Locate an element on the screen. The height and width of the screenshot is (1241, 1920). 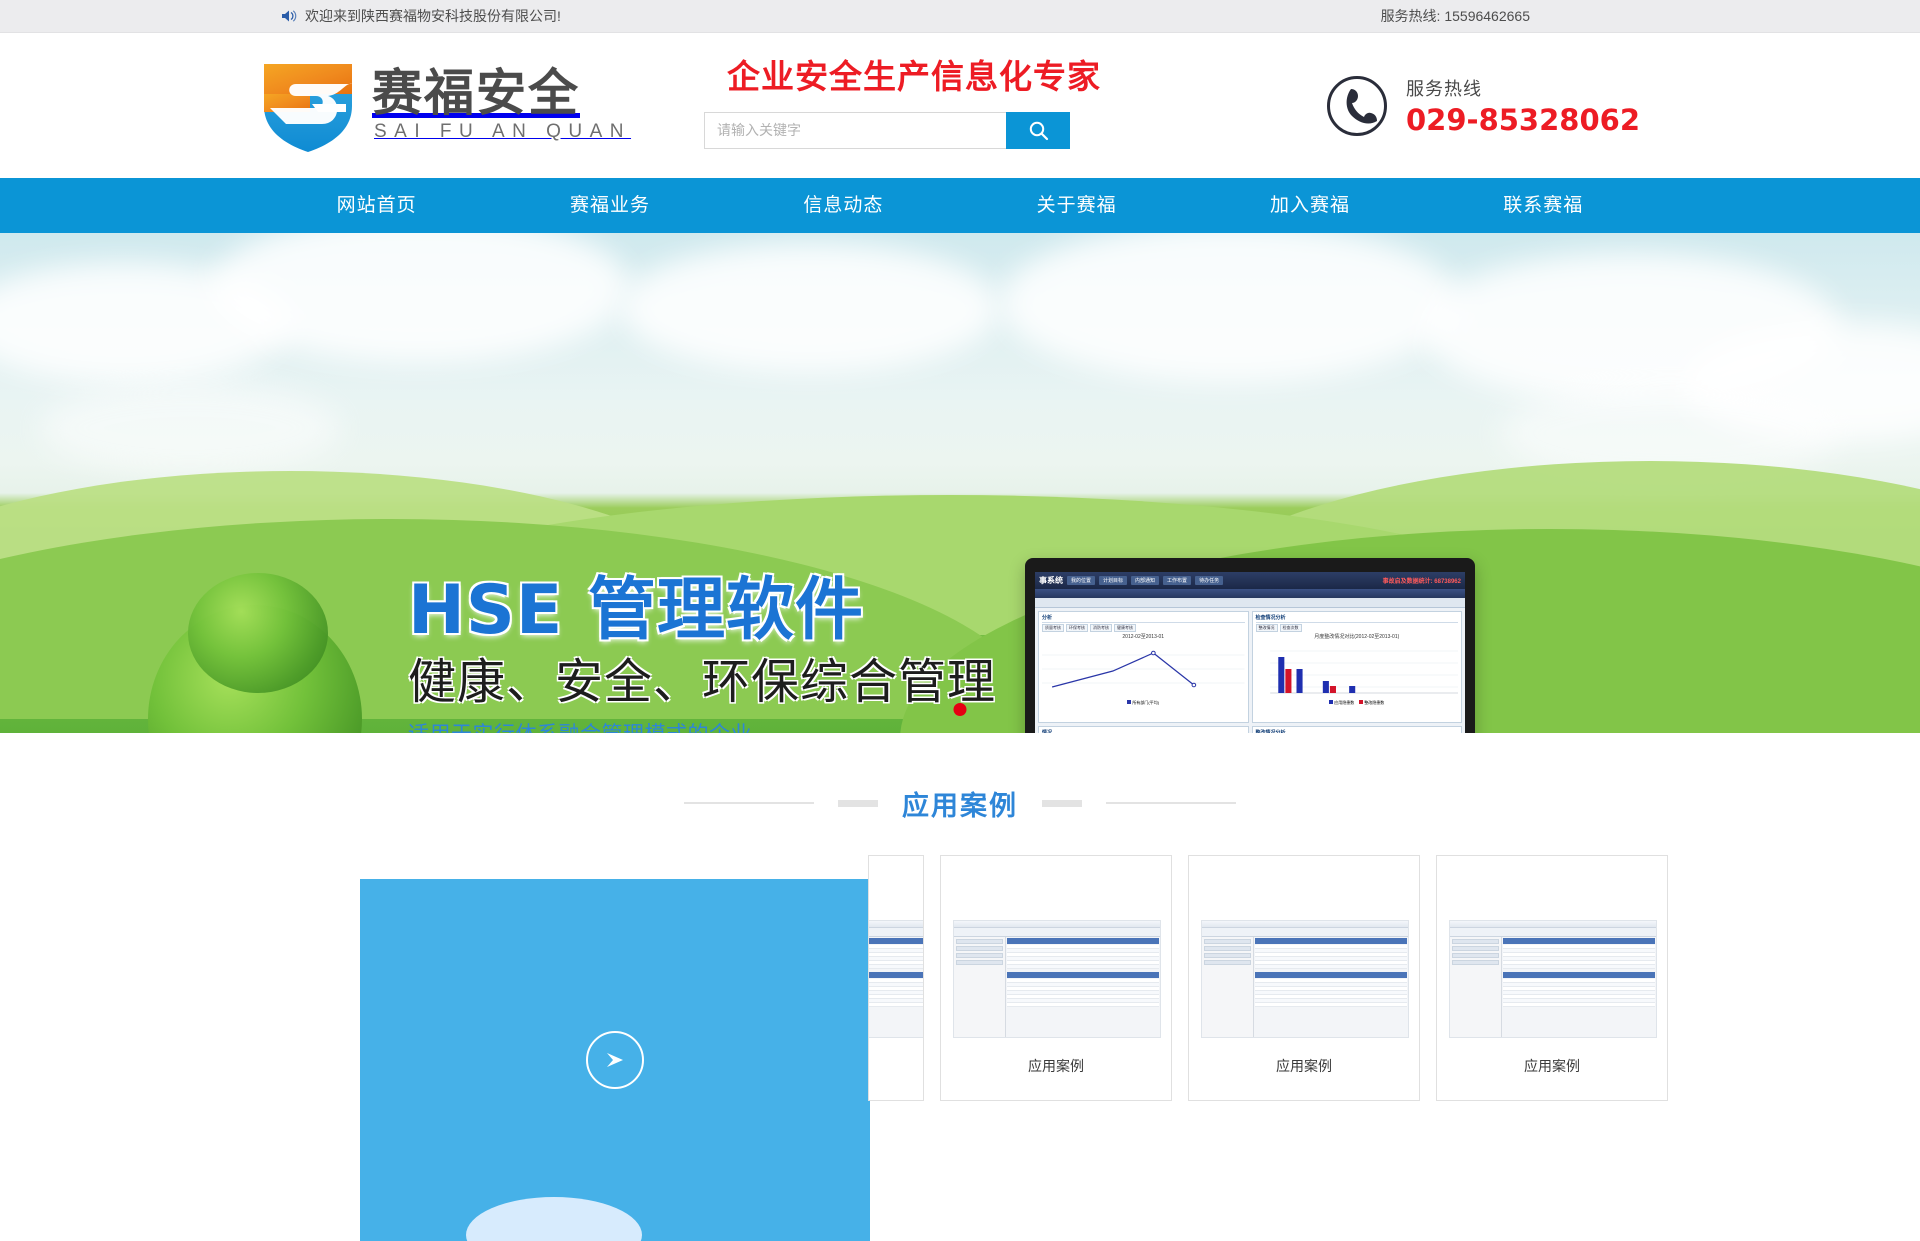
panel-tab: 整改情况 is located at coordinates (1266, 628).